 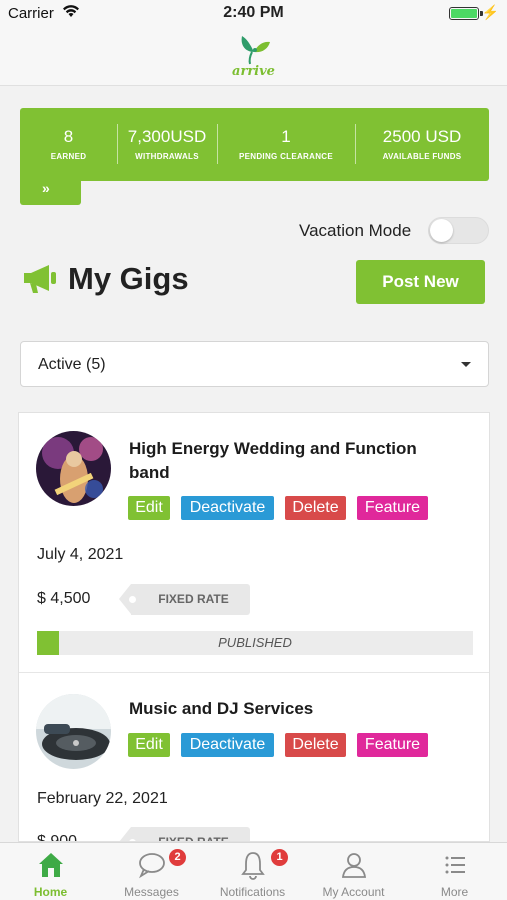 I want to click on gig-price: $ 4,500, so click(x=64, y=598).